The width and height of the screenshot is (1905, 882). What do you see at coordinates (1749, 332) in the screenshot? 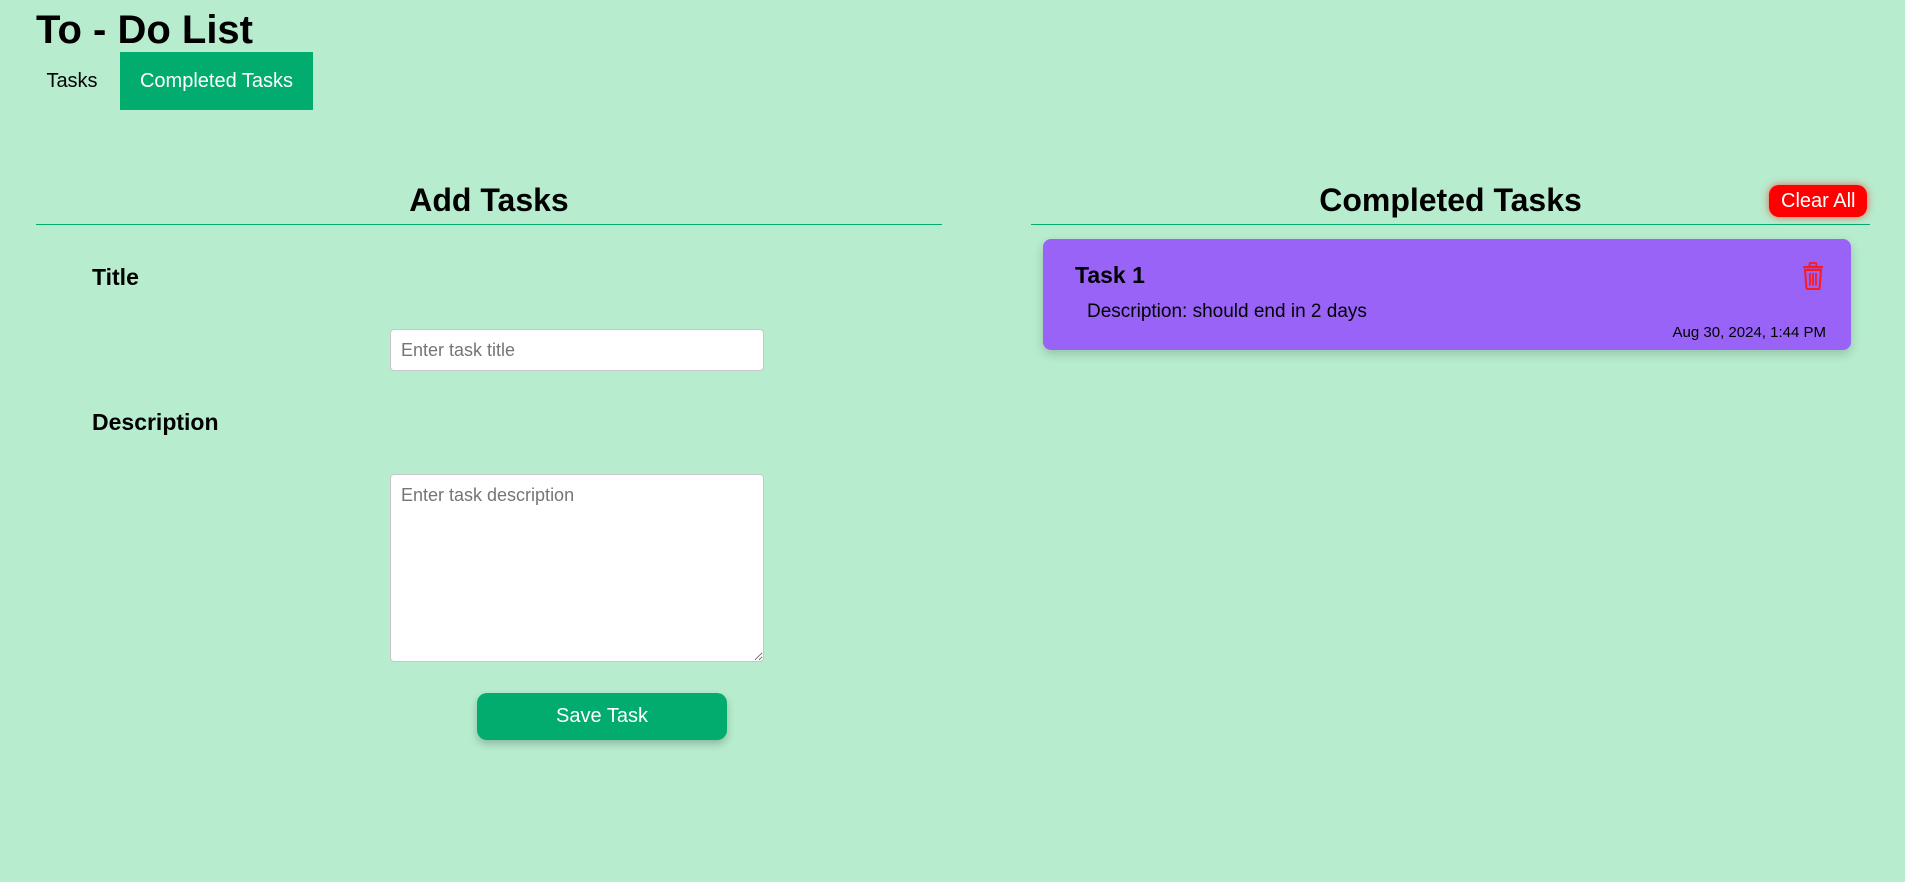
I see `task-completed-date: Aug 30, 2024, 1:44 PM` at bounding box center [1749, 332].